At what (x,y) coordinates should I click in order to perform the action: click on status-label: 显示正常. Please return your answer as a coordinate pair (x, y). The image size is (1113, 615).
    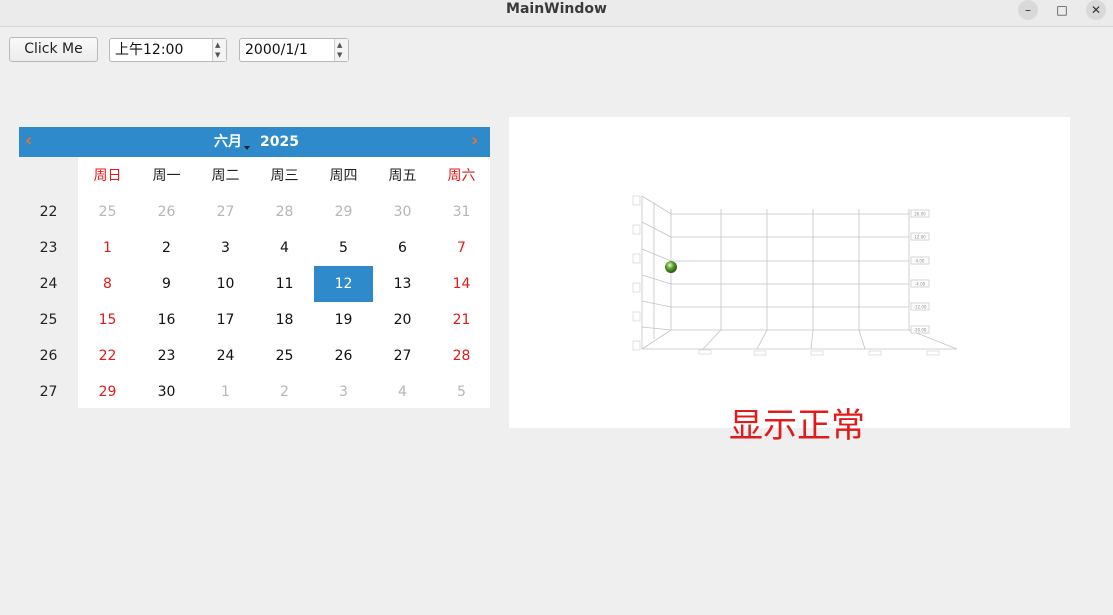
    Looking at the image, I should click on (797, 426).